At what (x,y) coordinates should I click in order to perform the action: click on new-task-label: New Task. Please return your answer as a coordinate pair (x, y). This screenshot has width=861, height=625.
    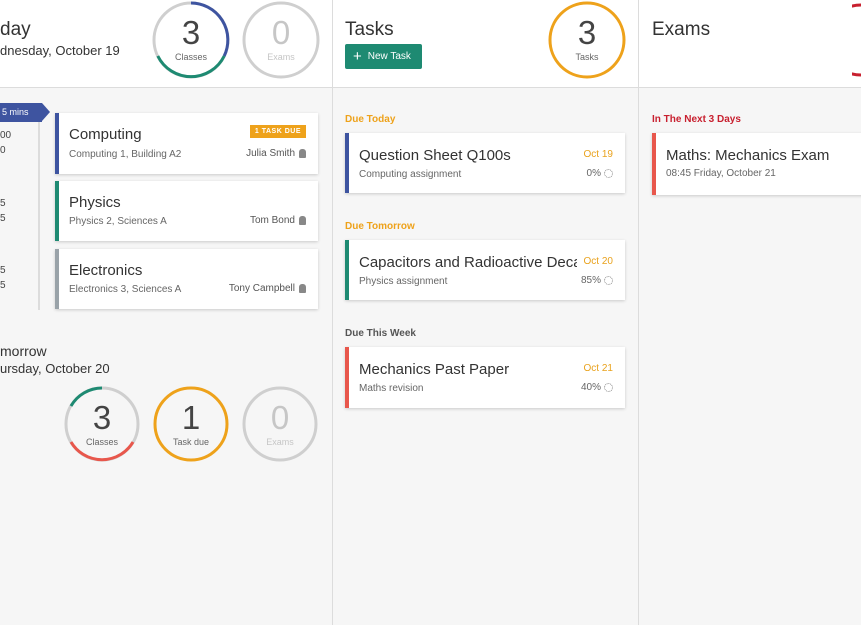
    Looking at the image, I should click on (389, 56).